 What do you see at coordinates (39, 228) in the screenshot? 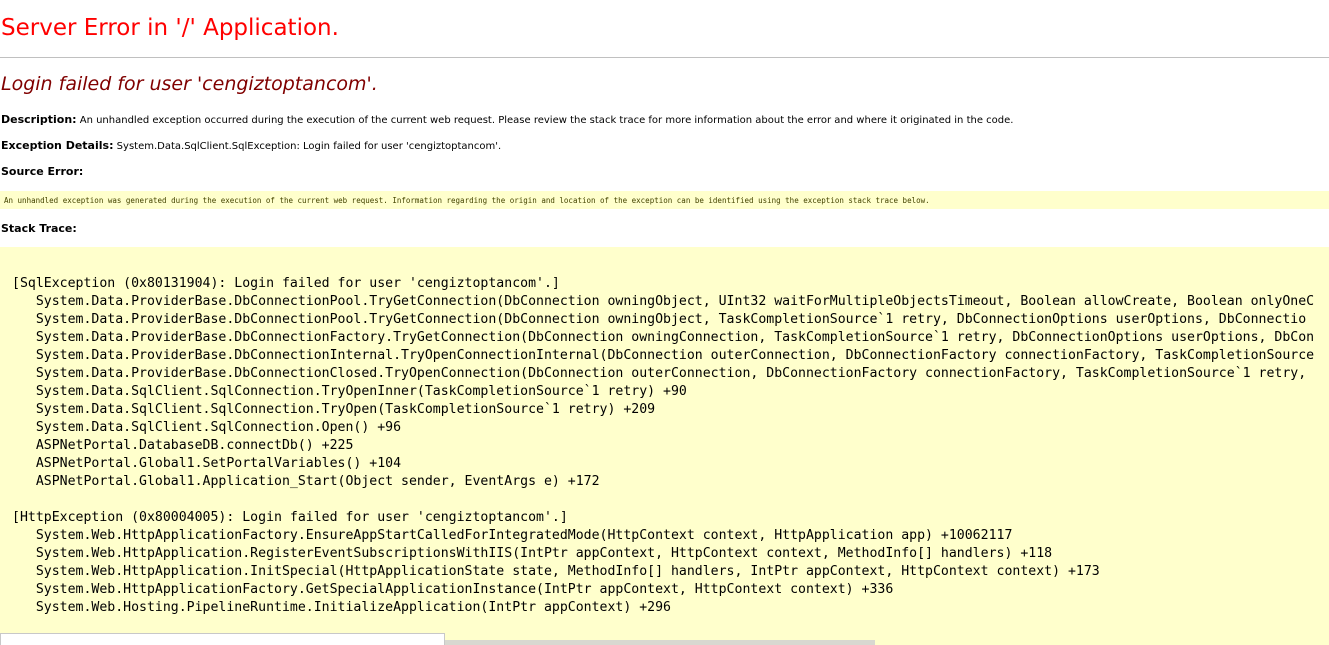
I see `stack-trace-label: Stack Trace:` at bounding box center [39, 228].